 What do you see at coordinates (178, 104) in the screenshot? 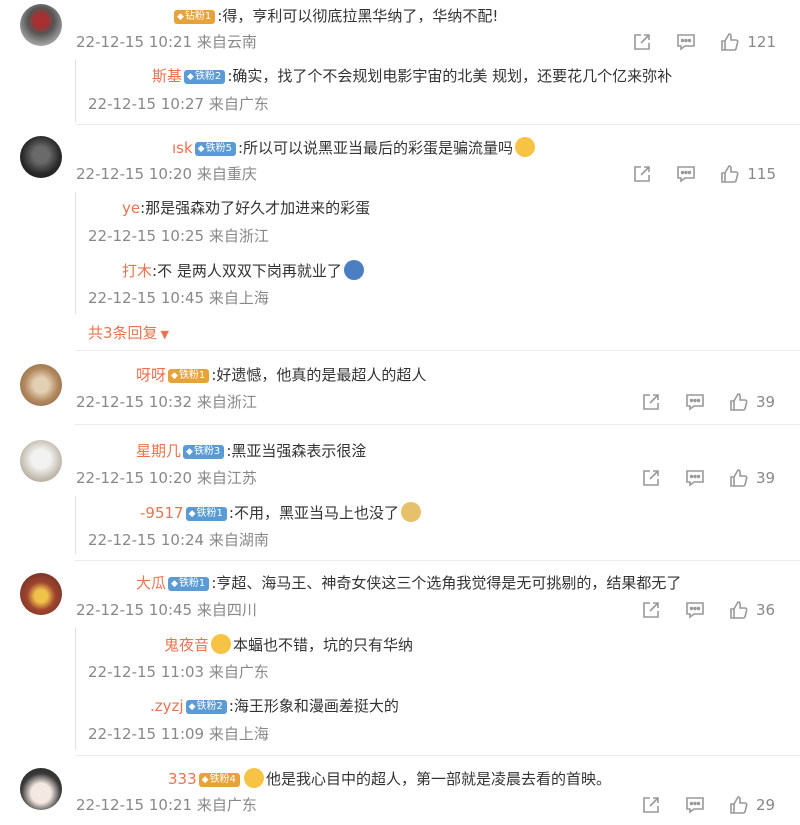
I see `reply-meta: 22-12-15 10:27 来自广东` at bounding box center [178, 104].